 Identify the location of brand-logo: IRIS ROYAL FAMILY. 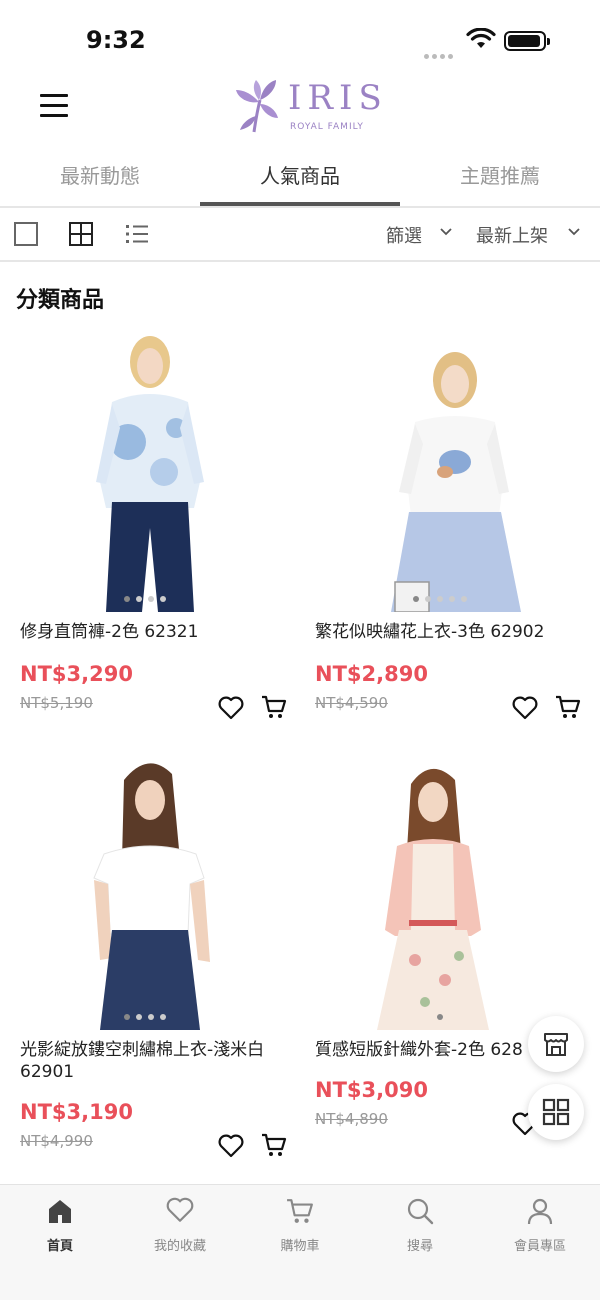
(307, 106).